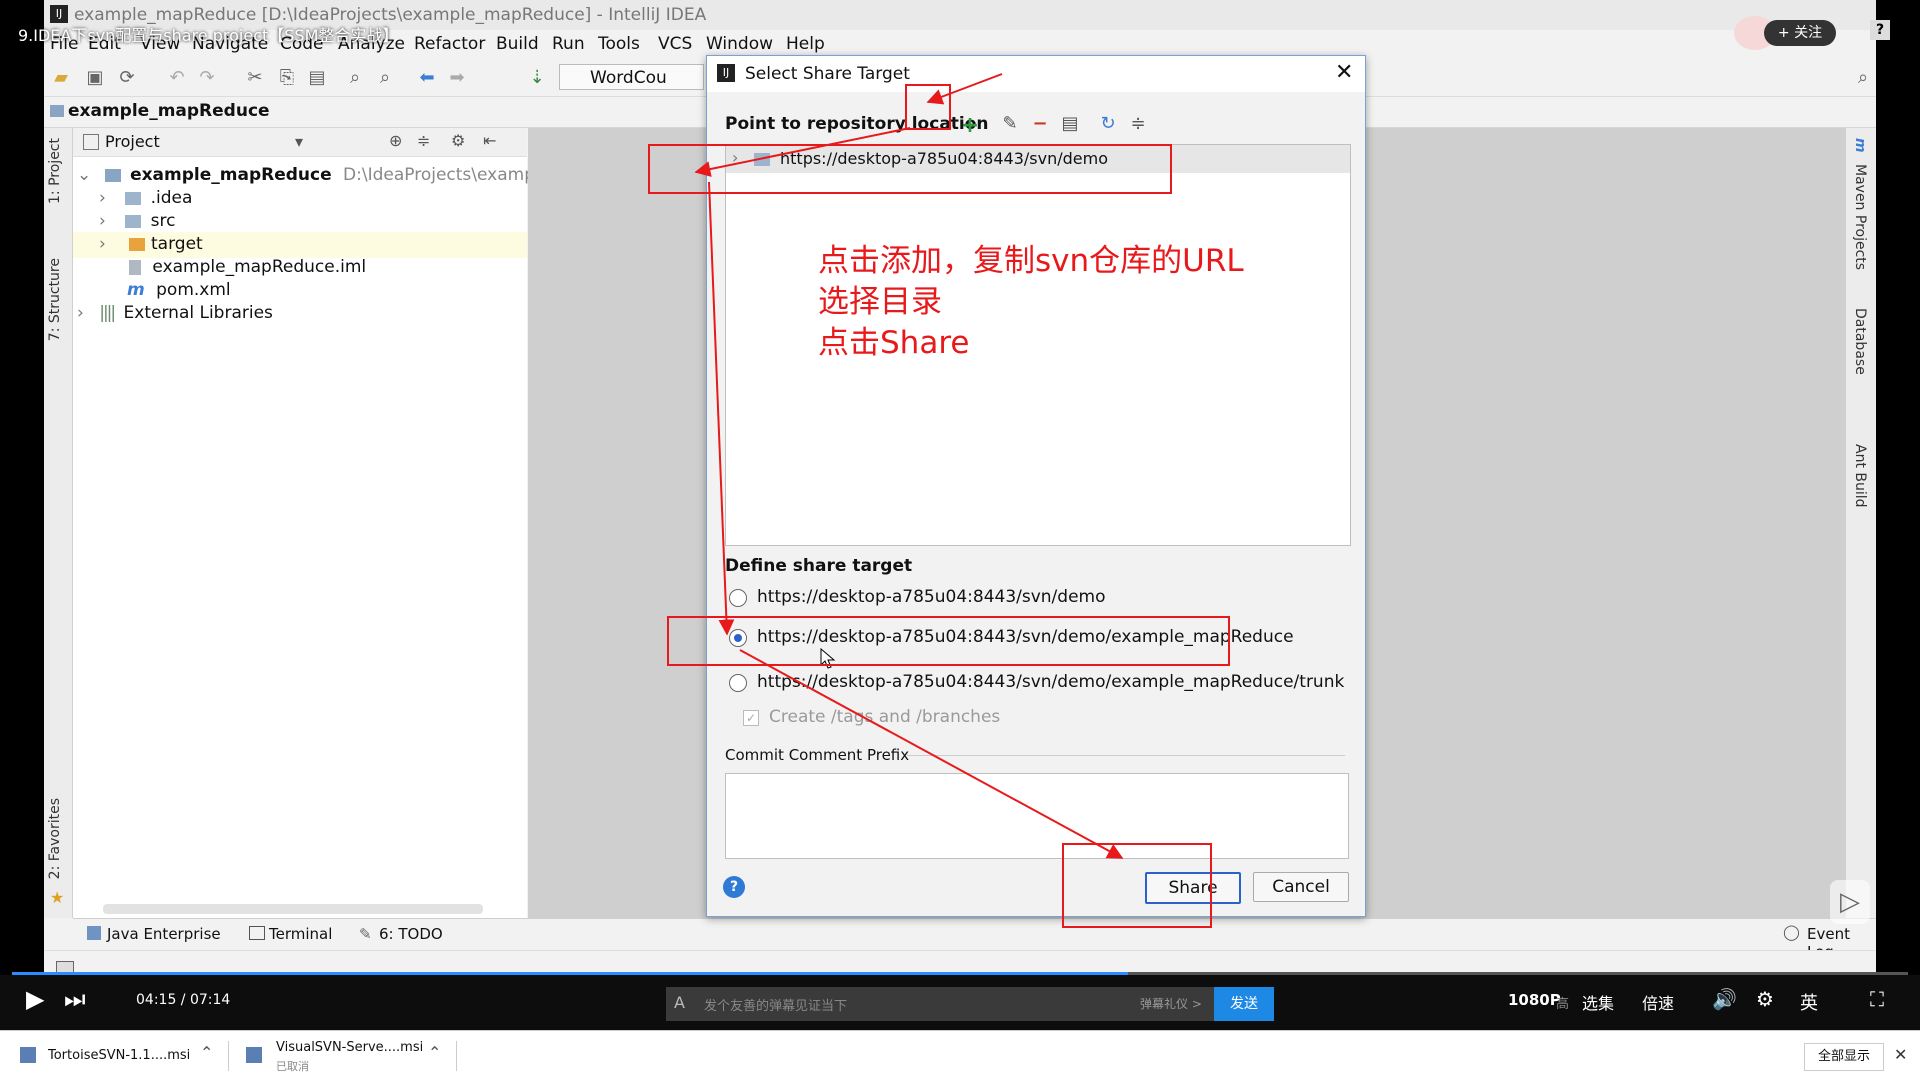 Image resolution: width=1920 pixels, height=1081 pixels. I want to click on danmaku-input: A 发个友善的弹幕见证当下 弹幕礼仪 >, so click(940, 1004).